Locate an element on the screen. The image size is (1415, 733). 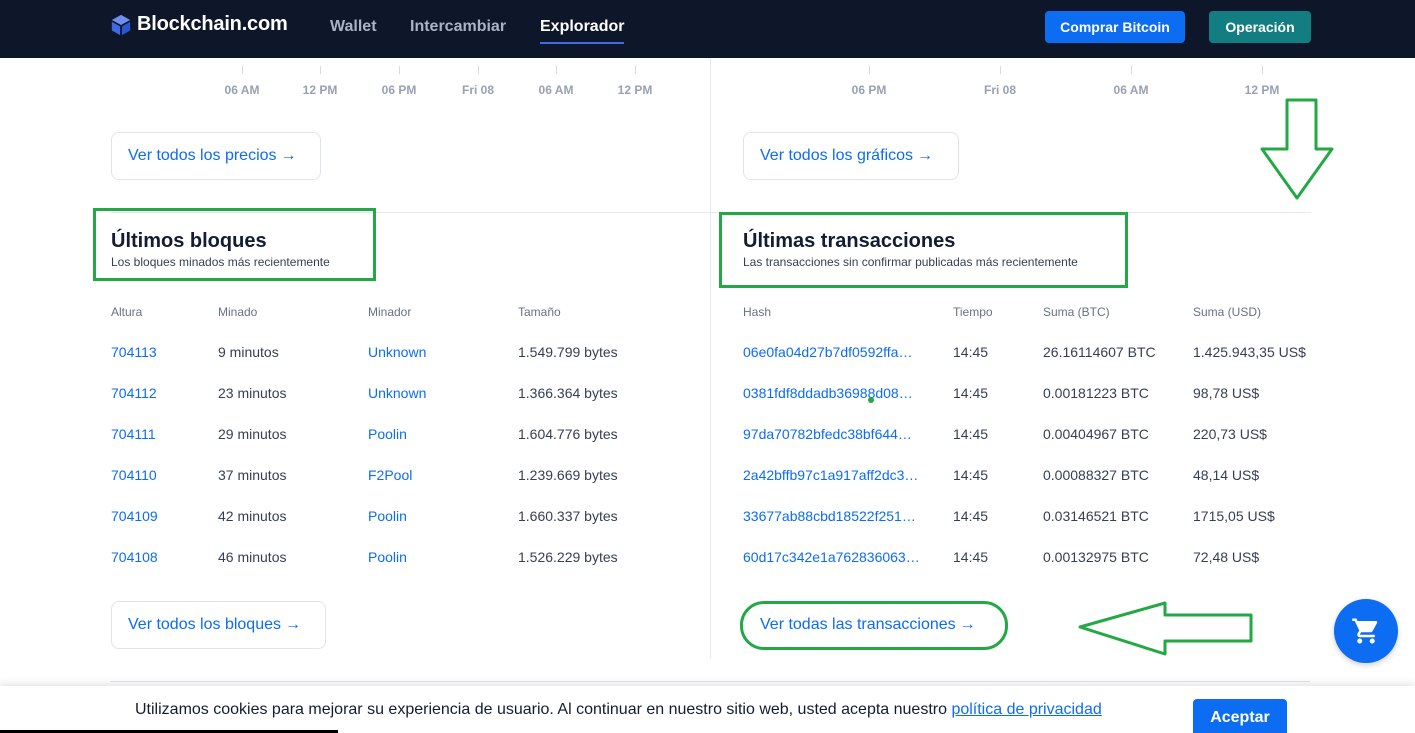
tx-amount-btc: 0.00181223 BTC is located at coordinates (1096, 393).